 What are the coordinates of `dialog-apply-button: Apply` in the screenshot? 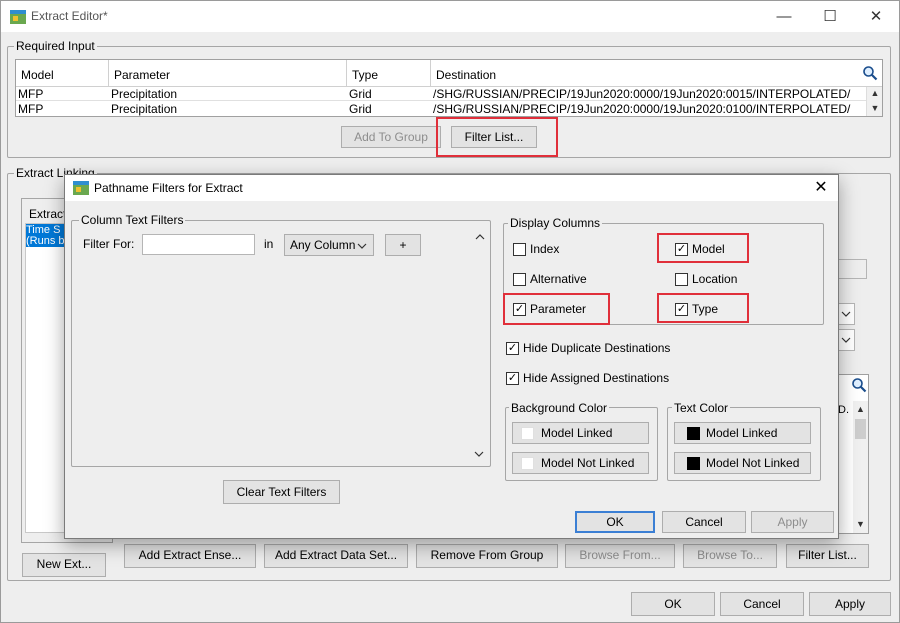 It's located at (792, 522).